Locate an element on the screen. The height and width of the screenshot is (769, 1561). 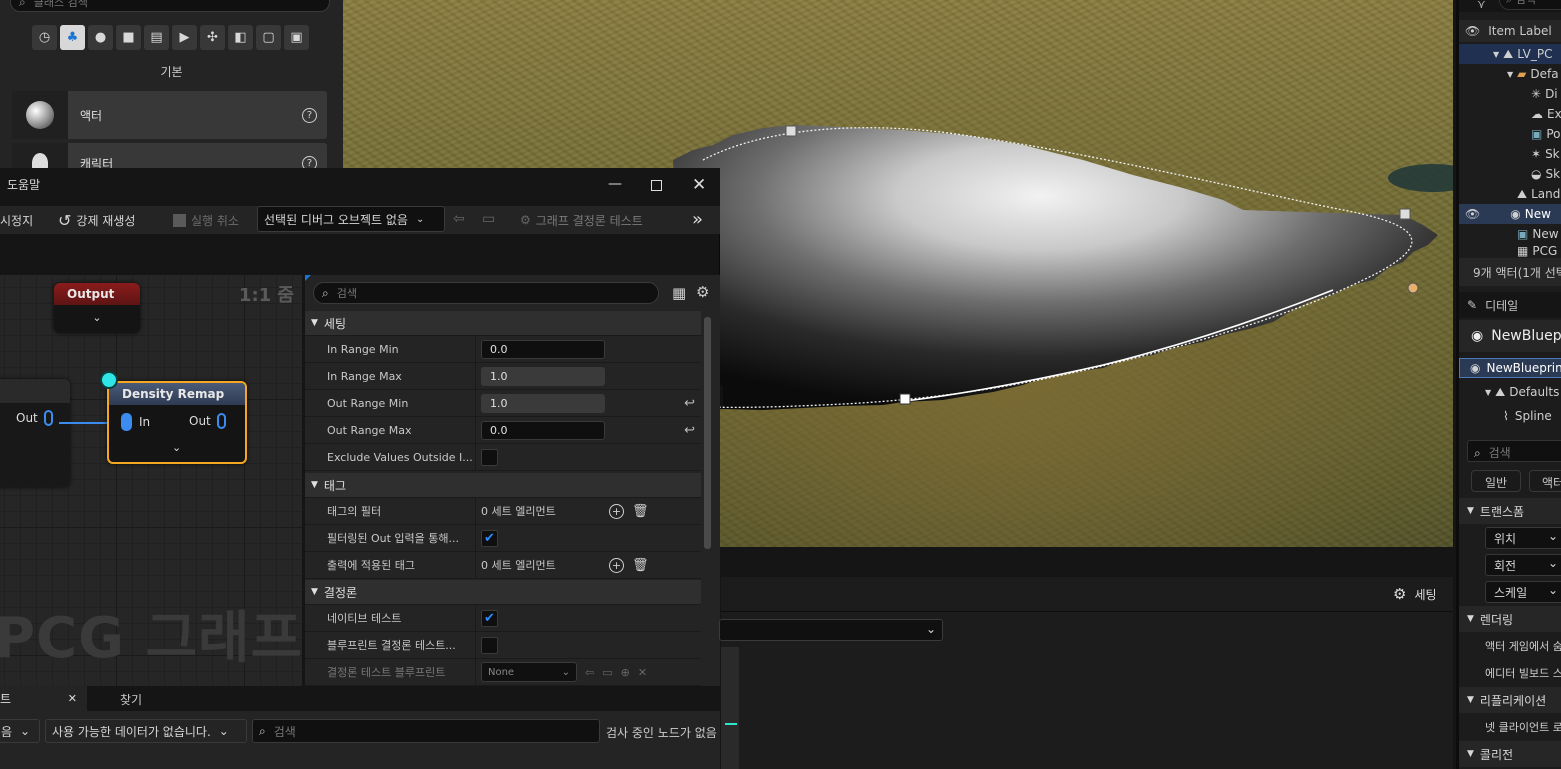
rotation-dropdown: 회전 ⌄ is located at coordinates (1523, 565).